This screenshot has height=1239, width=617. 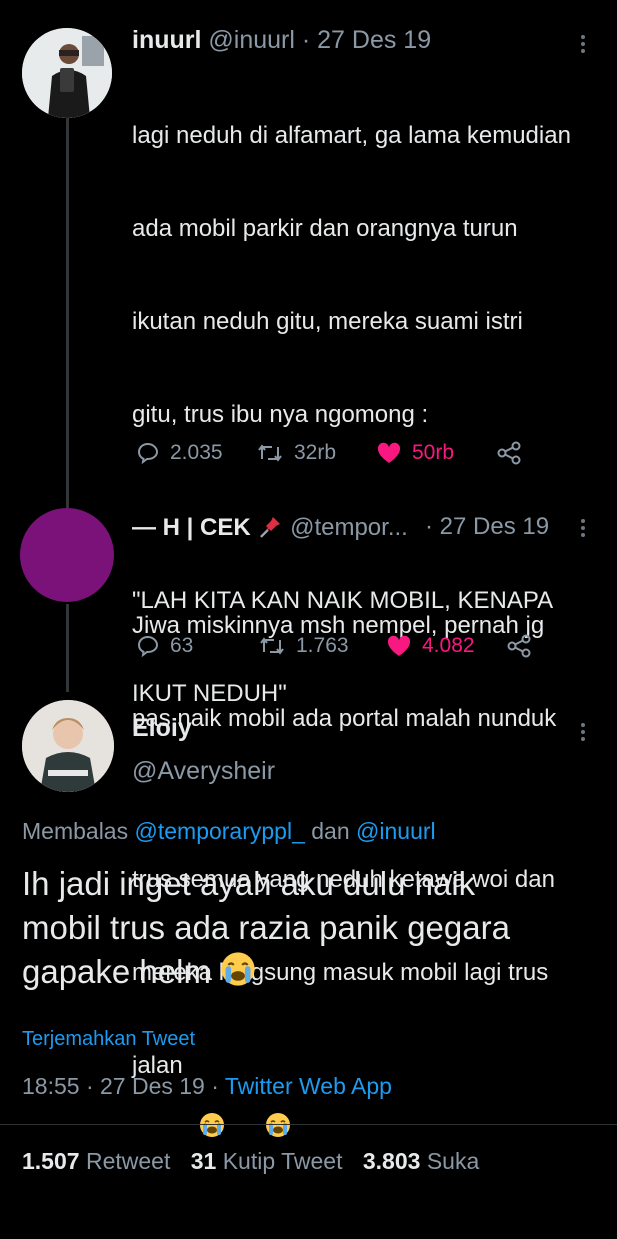 I want to click on author-name: Eloiy, so click(x=162, y=728).